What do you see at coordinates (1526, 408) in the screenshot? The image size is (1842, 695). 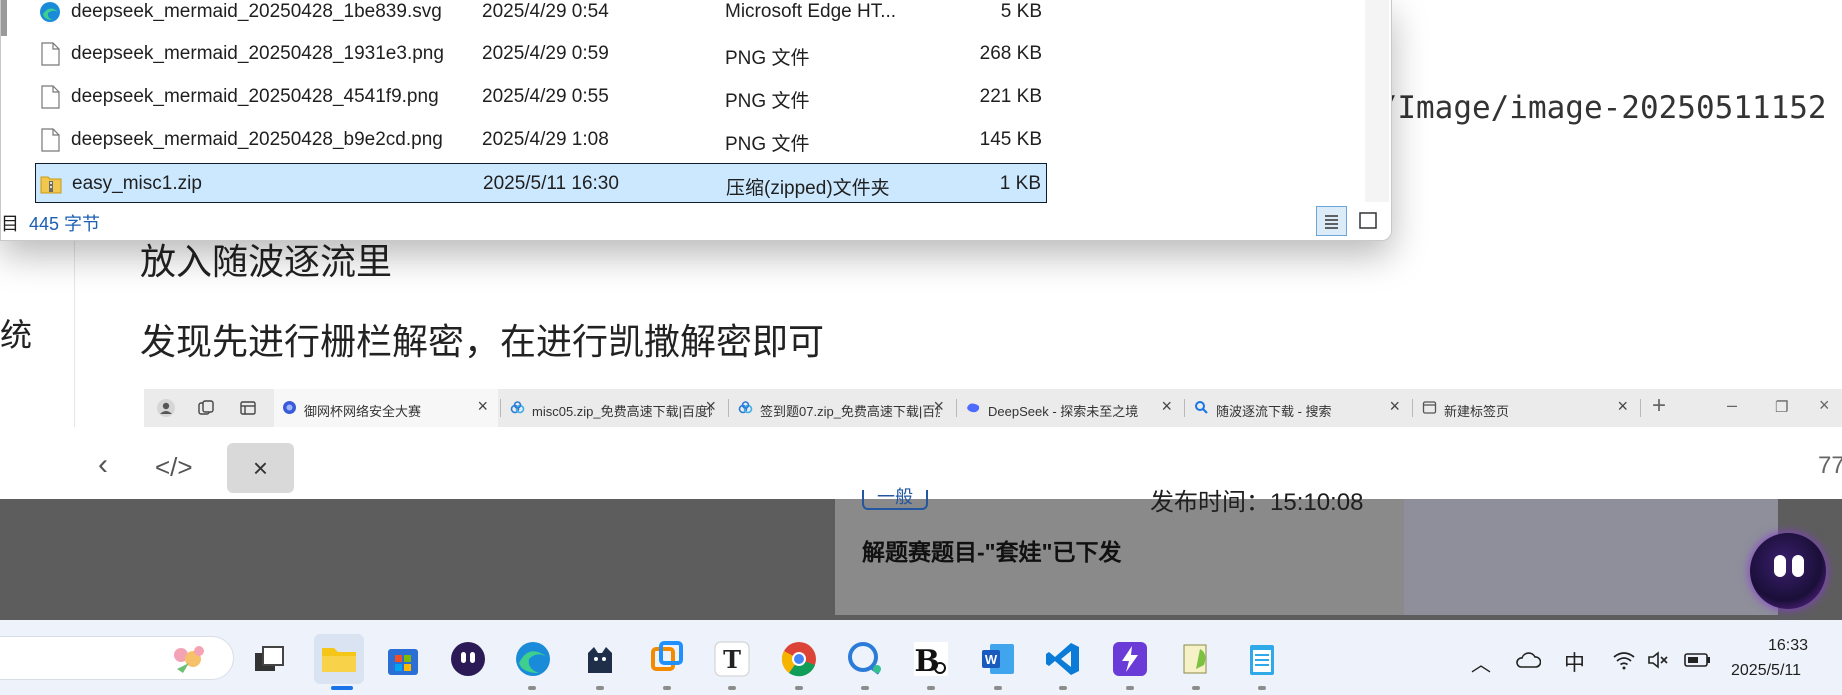 I see `tab-new-tab: 新建标签页 ×` at bounding box center [1526, 408].